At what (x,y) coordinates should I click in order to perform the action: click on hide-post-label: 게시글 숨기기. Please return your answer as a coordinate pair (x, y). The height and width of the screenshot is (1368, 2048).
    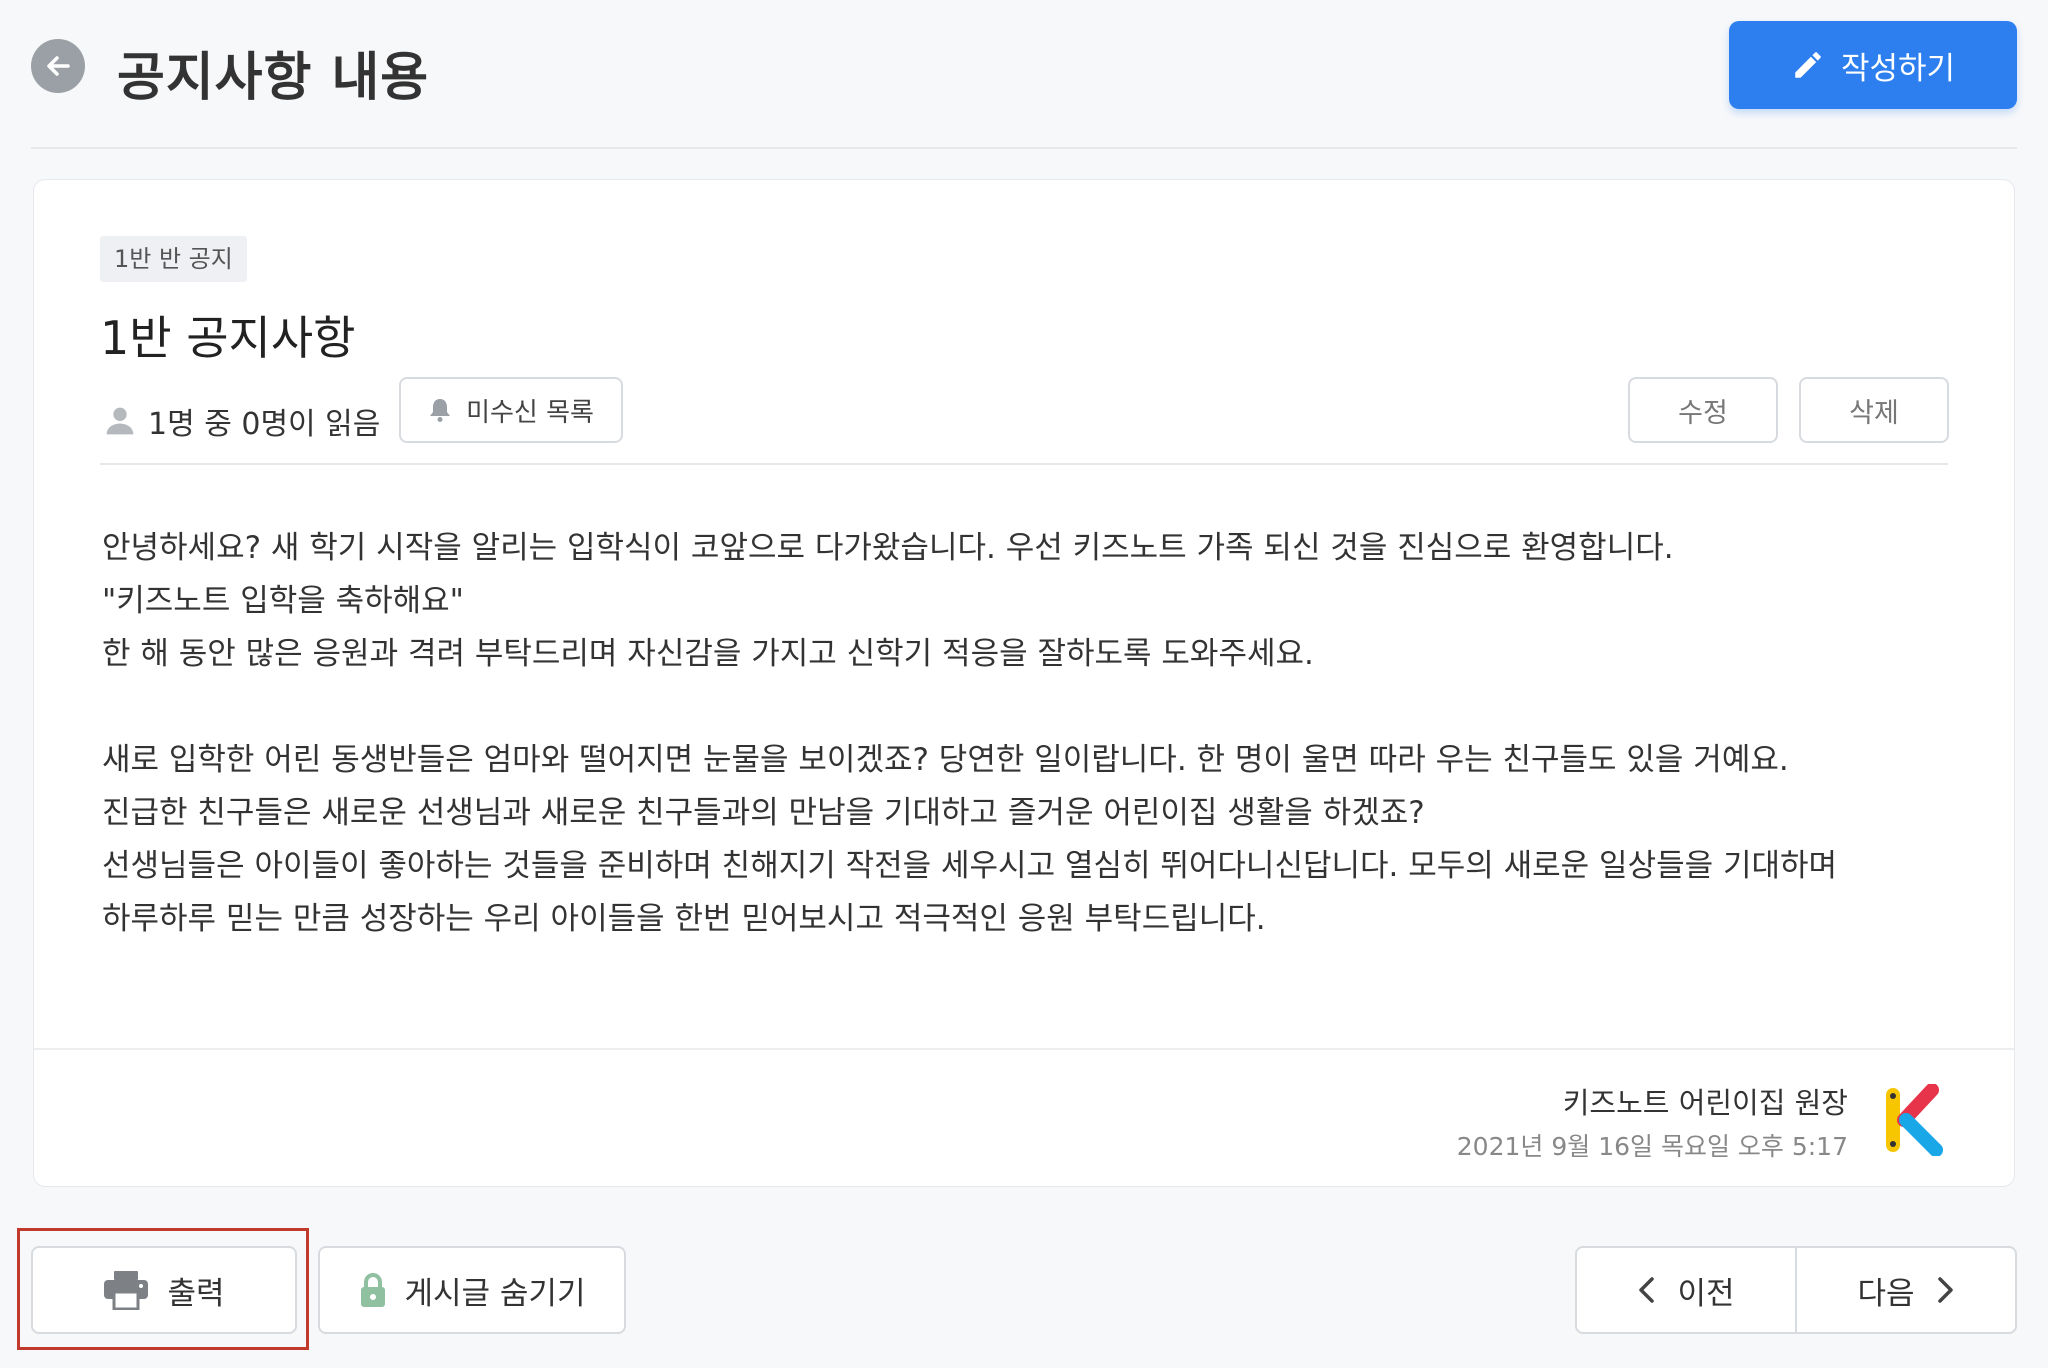
    Looking at the image, I should click on (495, 1293).